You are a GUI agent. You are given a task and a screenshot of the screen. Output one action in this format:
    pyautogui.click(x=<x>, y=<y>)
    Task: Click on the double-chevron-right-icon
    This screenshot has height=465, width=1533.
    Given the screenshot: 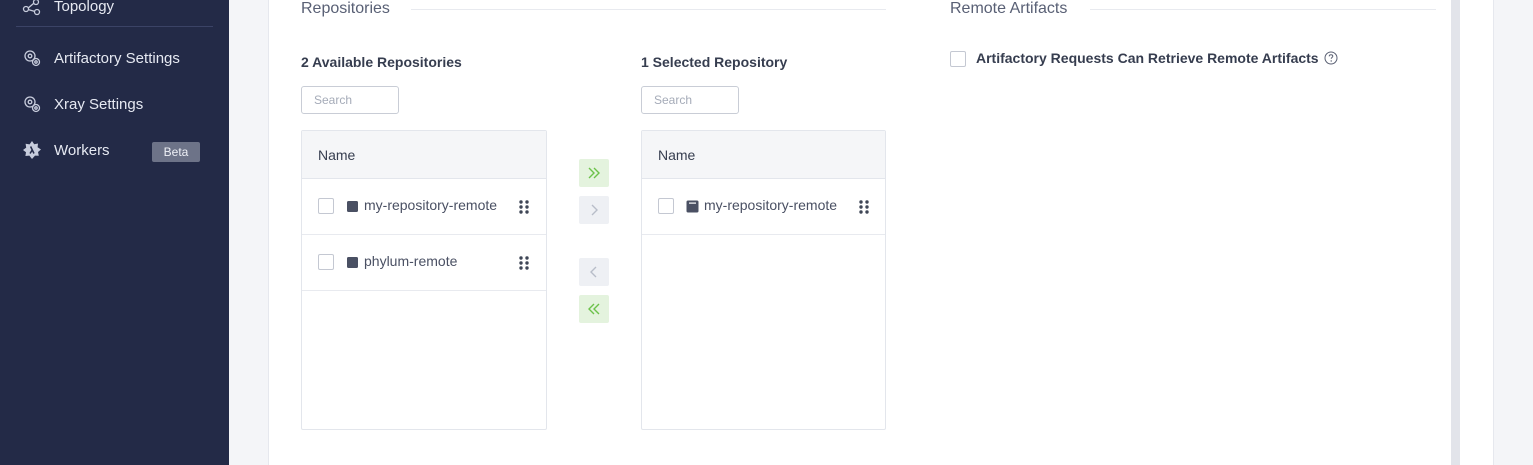 What is the action you would take?
    pyautogui.click(x=594, y=173)
    